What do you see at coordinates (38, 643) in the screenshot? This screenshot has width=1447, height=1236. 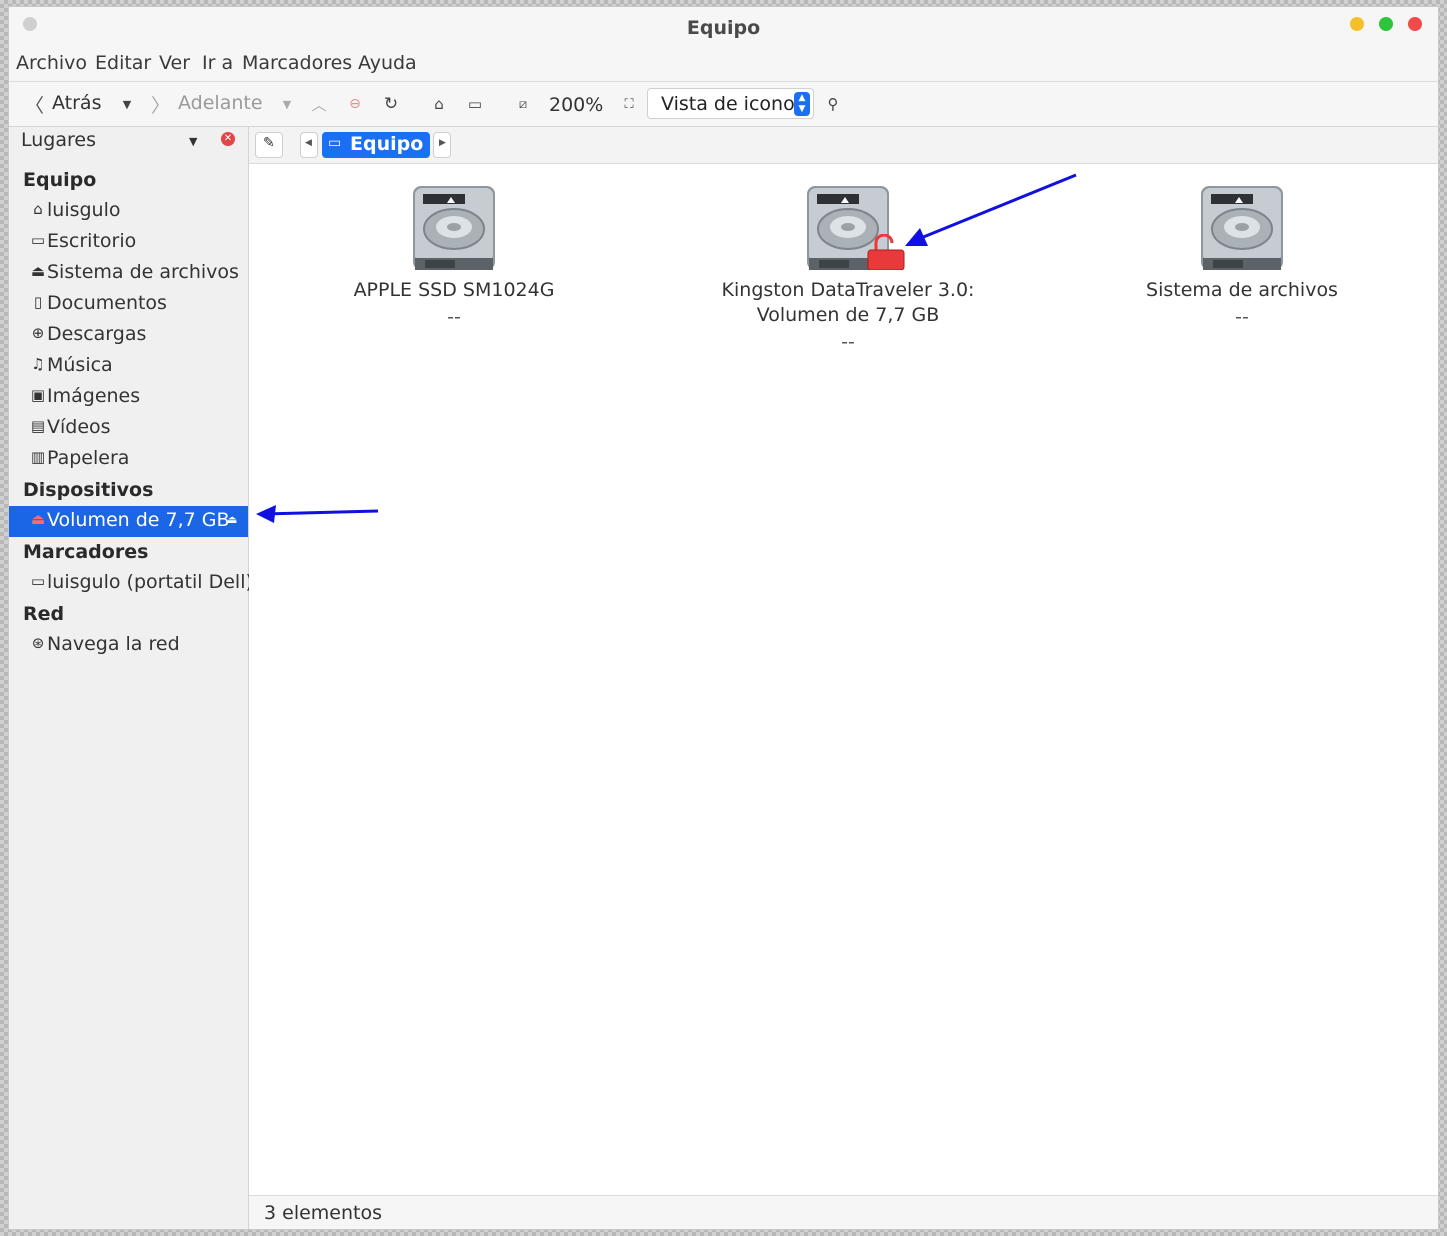 I see `network-icon: ⊛` at bounding box center [38, 643].